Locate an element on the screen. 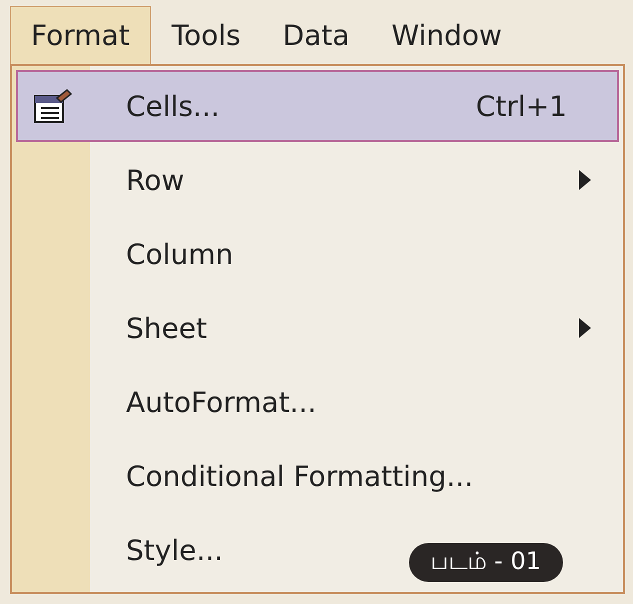 This screenshot has width=633, height=604. menu-item: Row is located at coordinates (317, 180).